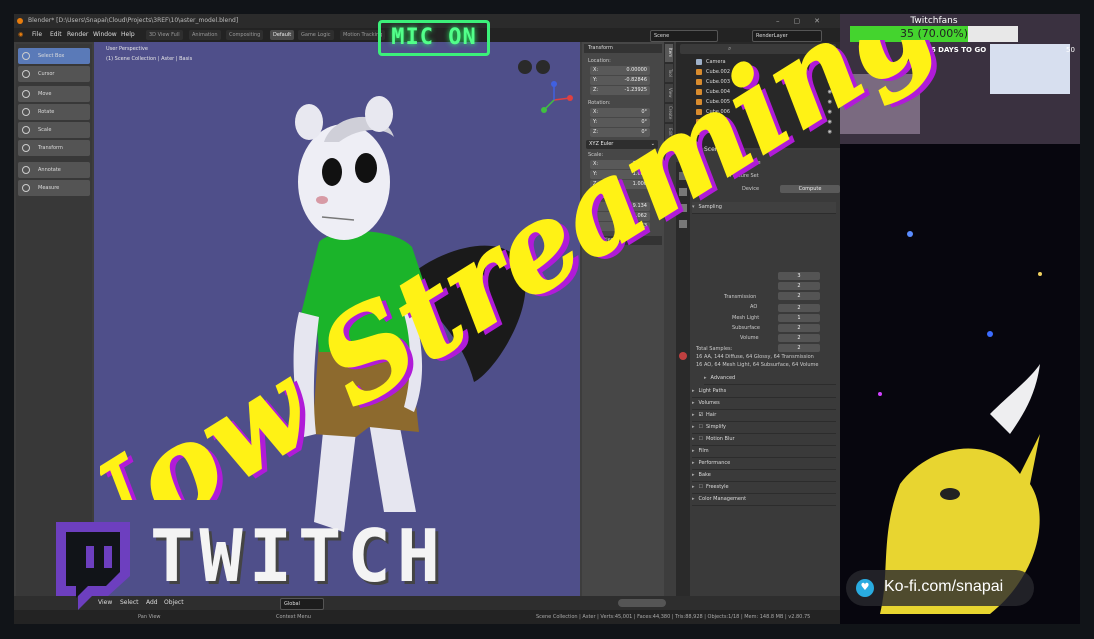 The width and height of the screenshot is (1094, 639). What do you see at coordinates (298, 556) in the screenshot?
I see `twitch-wordmark: TWITCH` at bounding box center [298, 556].